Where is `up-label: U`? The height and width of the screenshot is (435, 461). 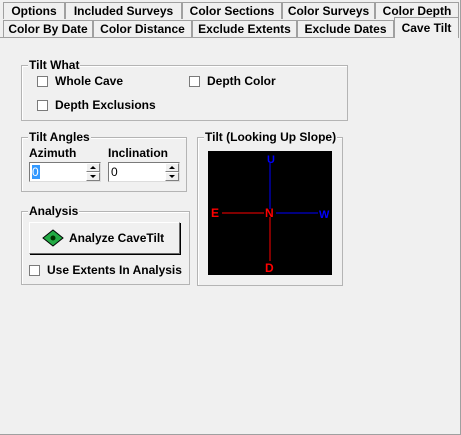 up-label: U is located at coordinates (271, 160).